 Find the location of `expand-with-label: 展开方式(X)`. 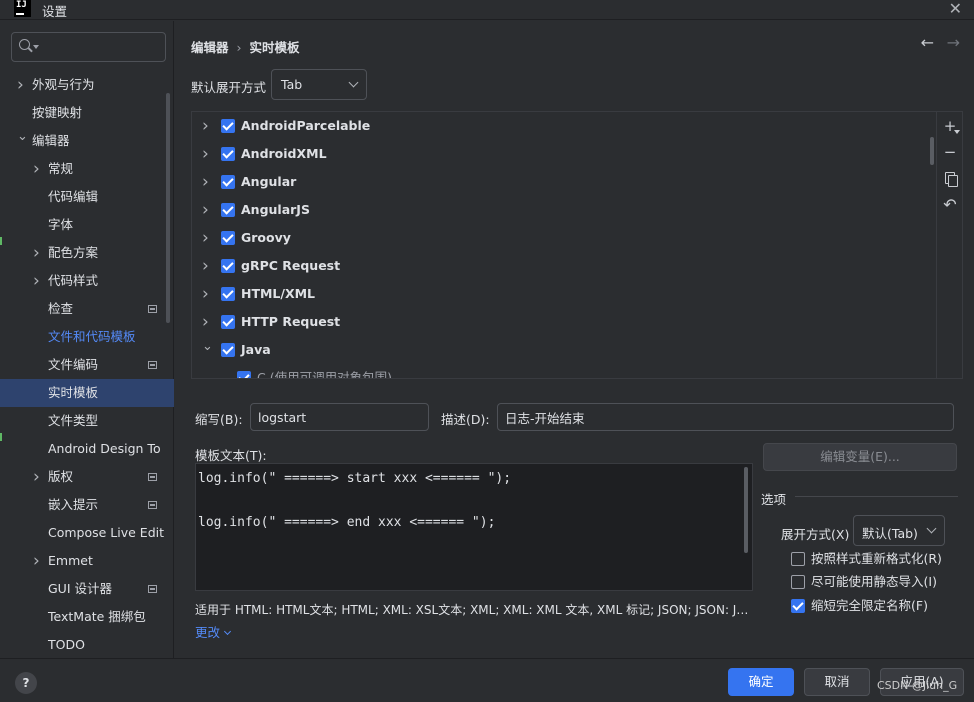

expand-with-label: 展开方式(X) is located at coordinates (815, 534).